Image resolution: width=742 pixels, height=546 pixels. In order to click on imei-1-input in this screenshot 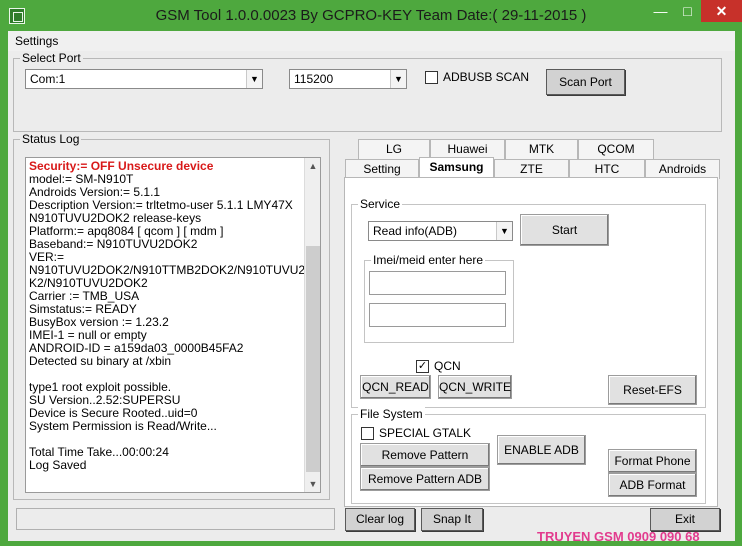, I will do `click(437, 283)`.